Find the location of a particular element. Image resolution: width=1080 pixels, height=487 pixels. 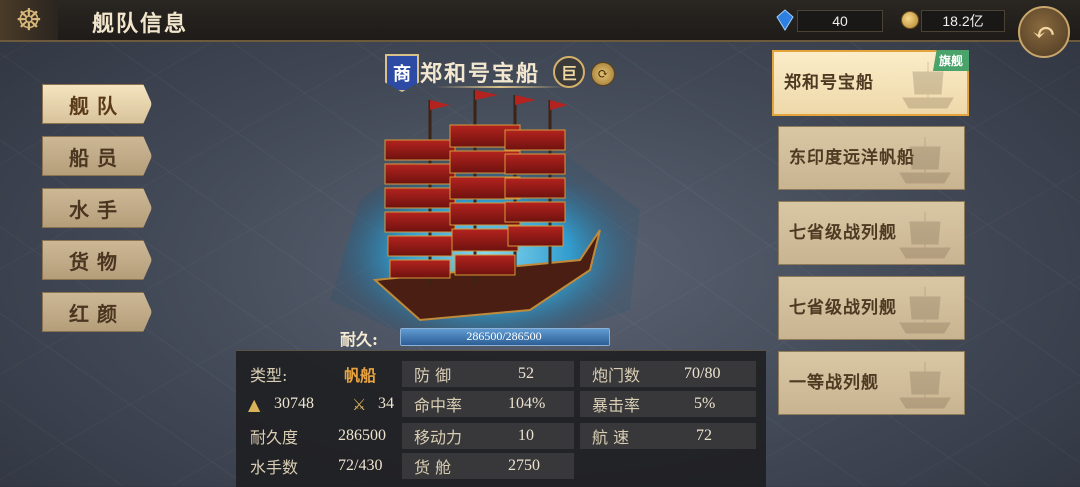

fleet-ship-card: 东印度远洋帆船 is located at coordinates (871, 158).